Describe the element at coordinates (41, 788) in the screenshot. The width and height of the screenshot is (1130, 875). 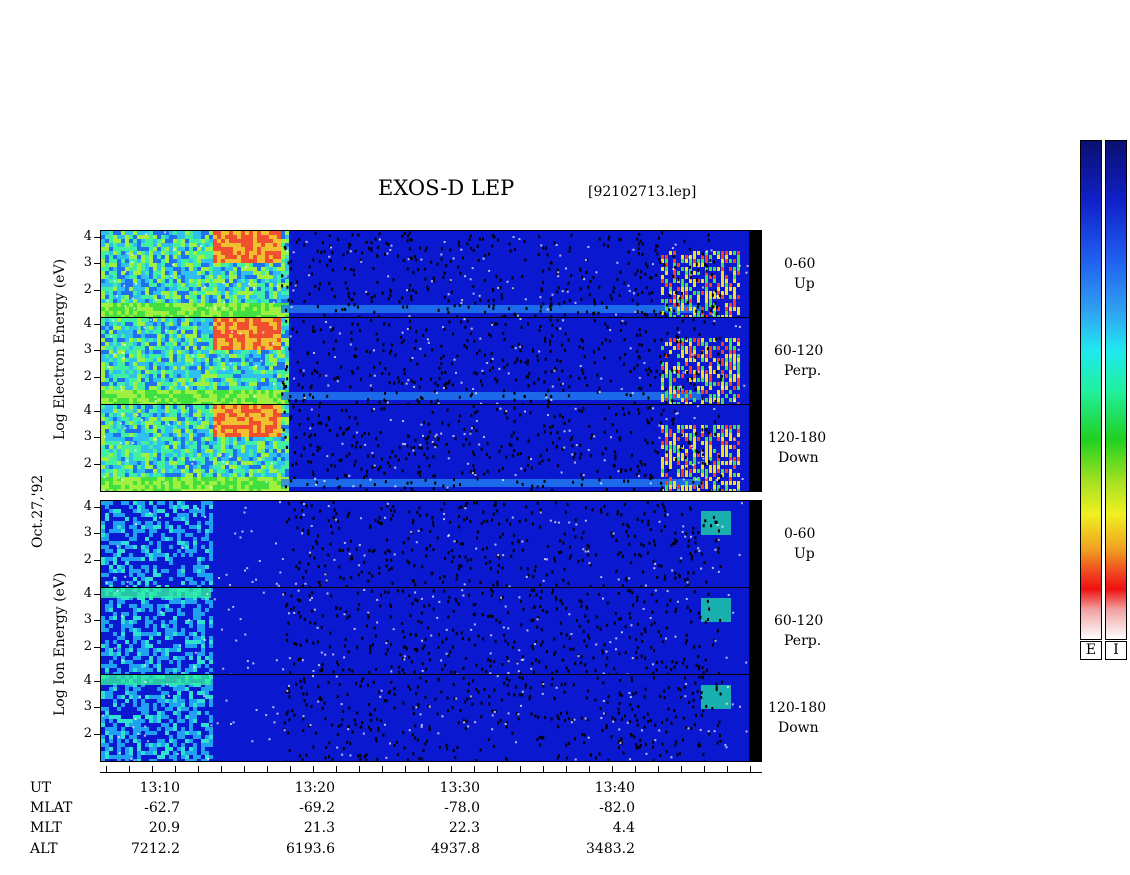
I see `row-label: UT` at that location.